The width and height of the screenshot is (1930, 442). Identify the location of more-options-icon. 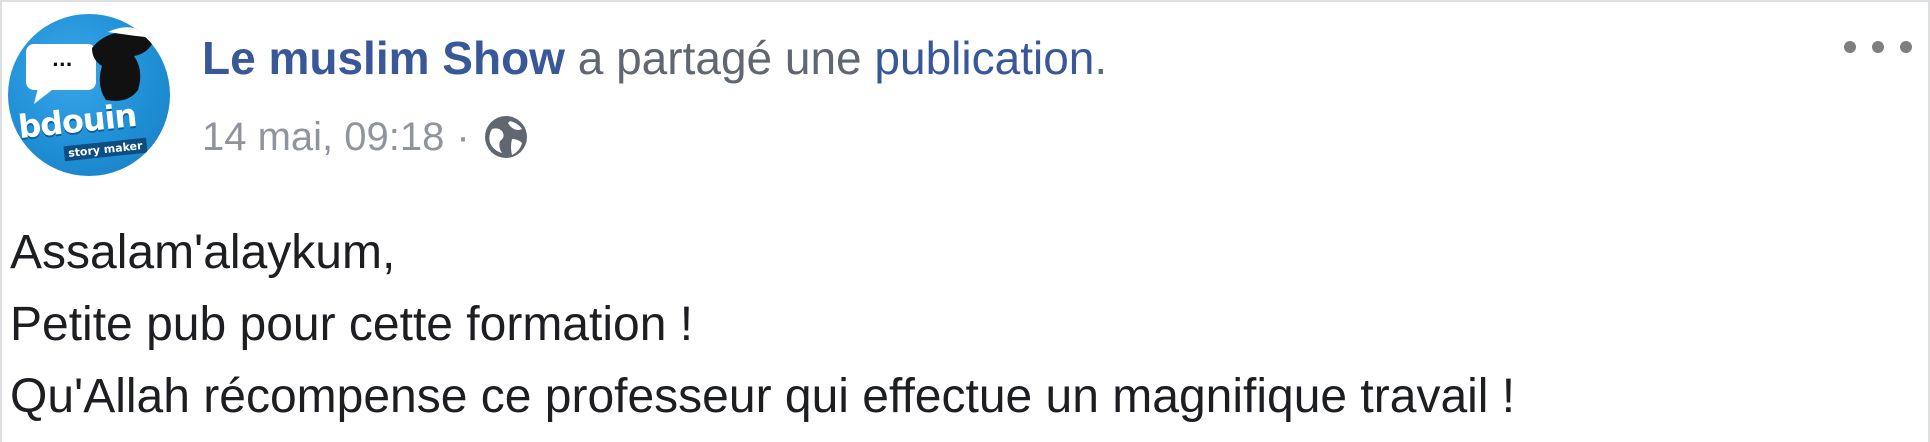
(1878, 47).